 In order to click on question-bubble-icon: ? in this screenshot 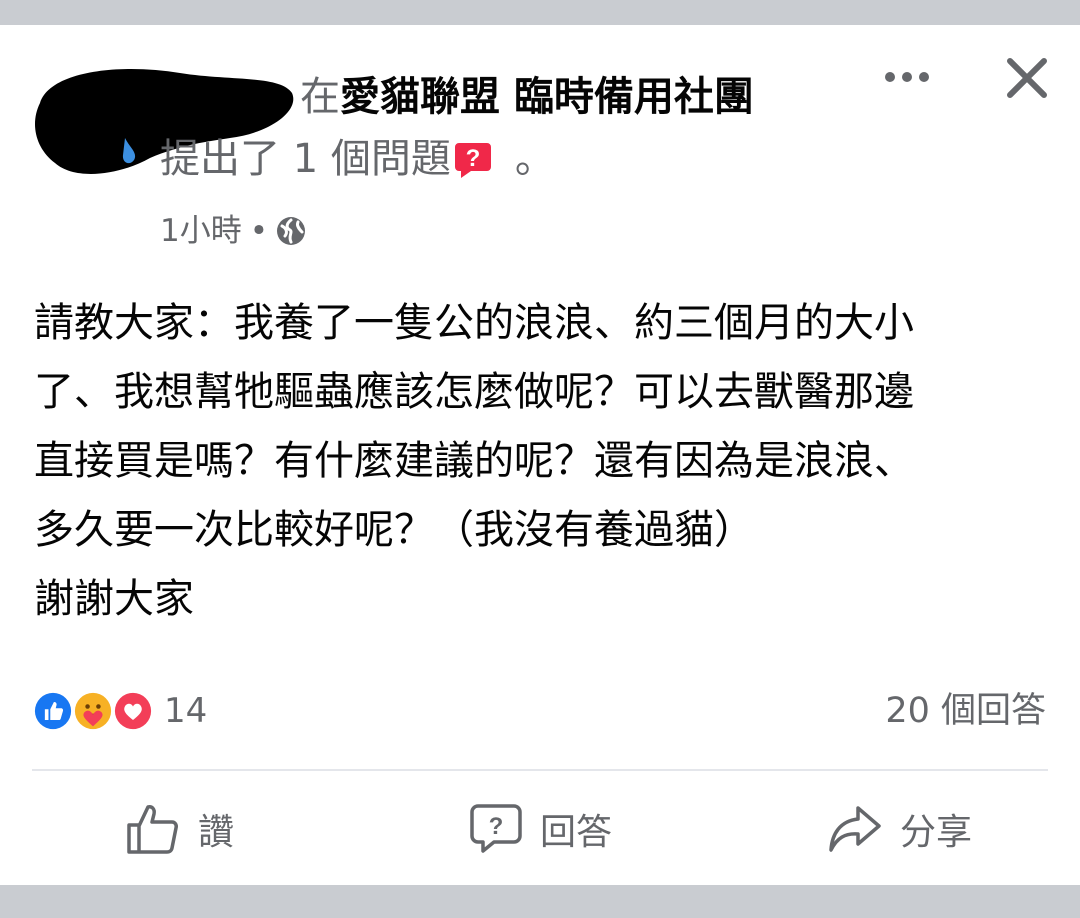, I will do `click(496, 828)`.